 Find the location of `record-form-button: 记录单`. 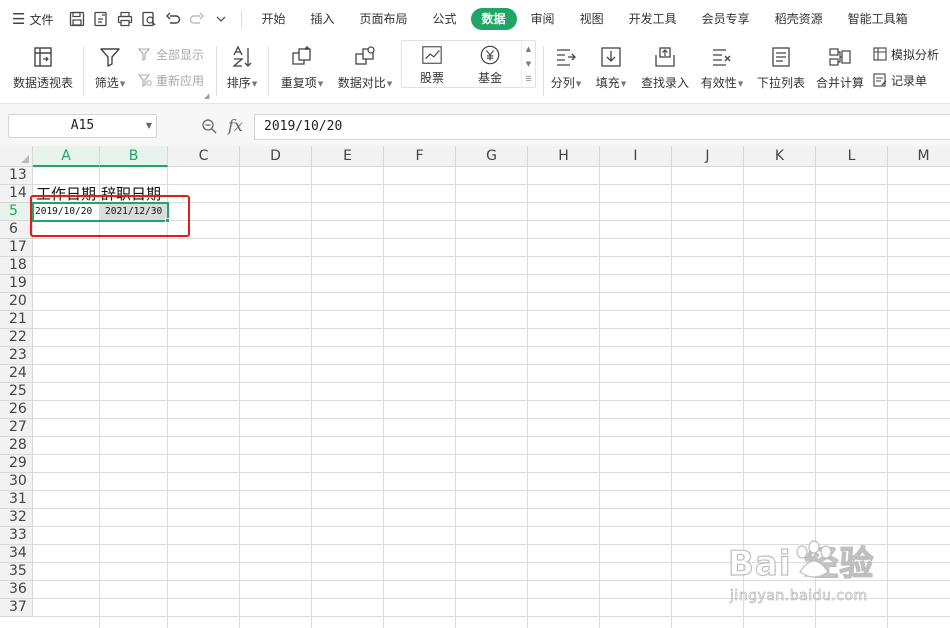

record-form-button: 记录单 is located at coordinates (900, 80).